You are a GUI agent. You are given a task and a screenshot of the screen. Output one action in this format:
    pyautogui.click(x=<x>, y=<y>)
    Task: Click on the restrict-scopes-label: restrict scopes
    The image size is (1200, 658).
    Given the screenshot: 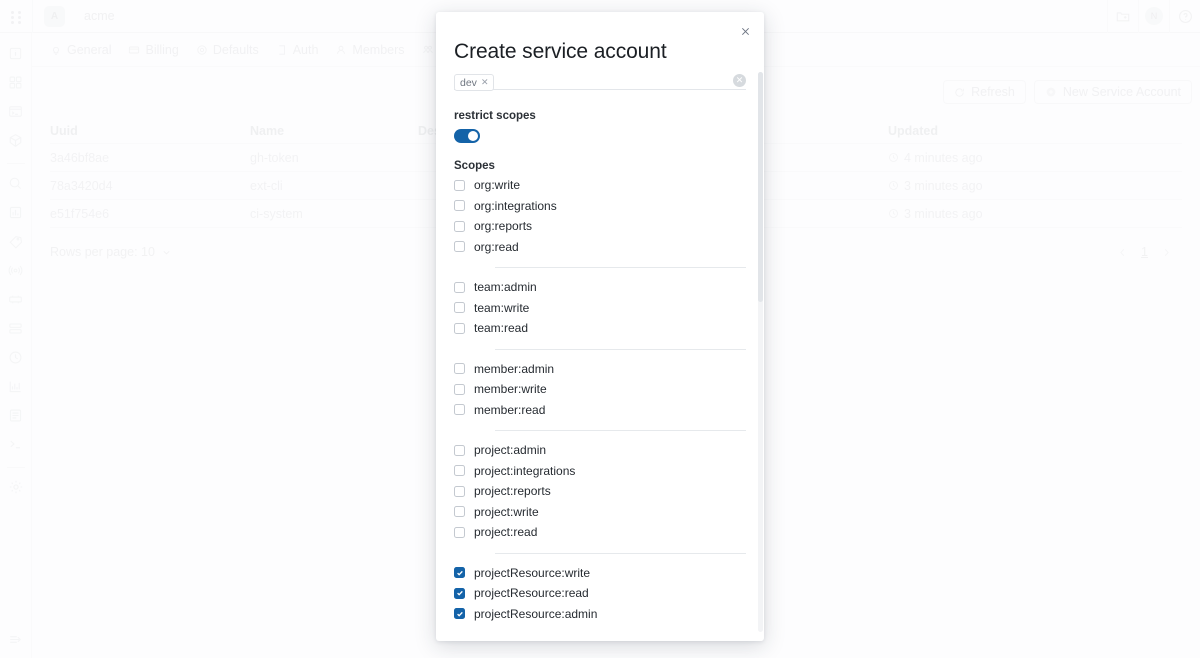 What is the action you would take?
    pyautogui.click(x=495, y=116)
    